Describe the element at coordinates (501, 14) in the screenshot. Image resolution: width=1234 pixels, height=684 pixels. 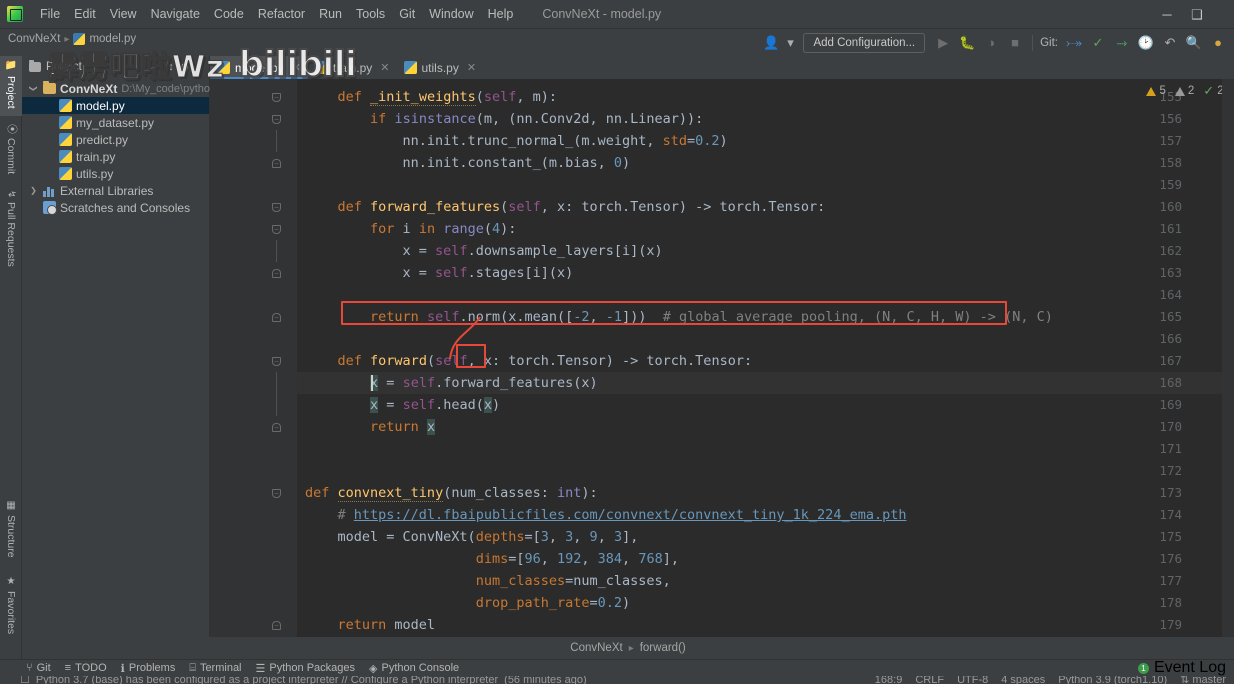
I see `menu-help: Help` at that location.